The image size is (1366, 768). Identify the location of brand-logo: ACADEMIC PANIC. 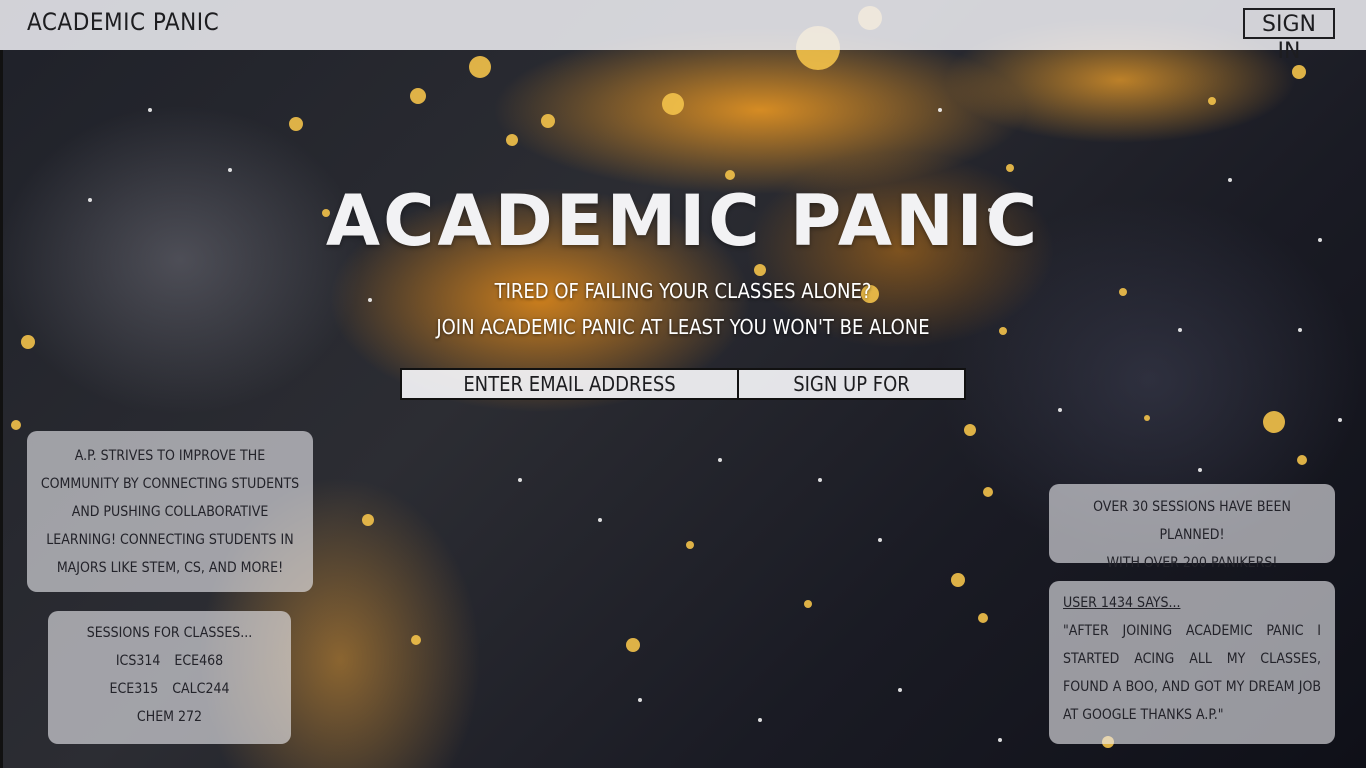
(123, 22).